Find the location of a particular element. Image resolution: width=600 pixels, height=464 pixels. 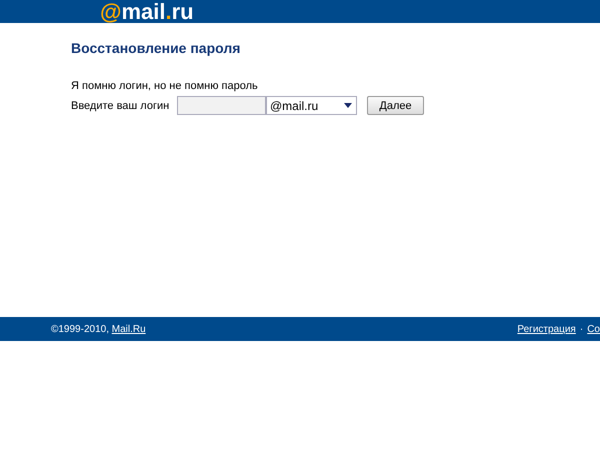

login-input is located at coordinates (221, 105).